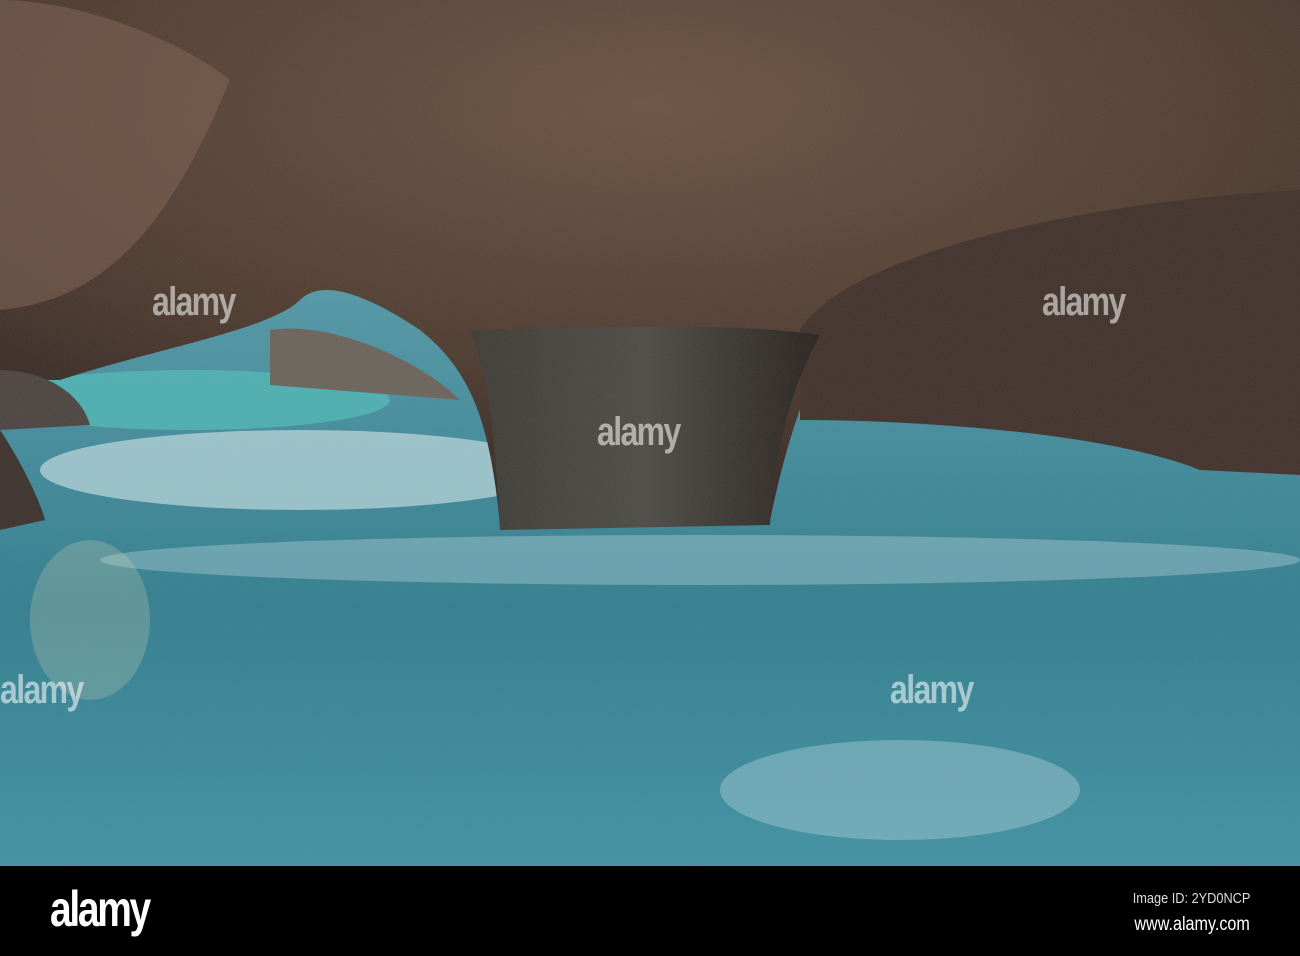 This screenshot has width=1300, height=956. Describe the element at coordinates (650, 911) in the screenshot. I see `footer-bar: alamy Image ID: 2YD0NCP www.alamy.com` at that location.